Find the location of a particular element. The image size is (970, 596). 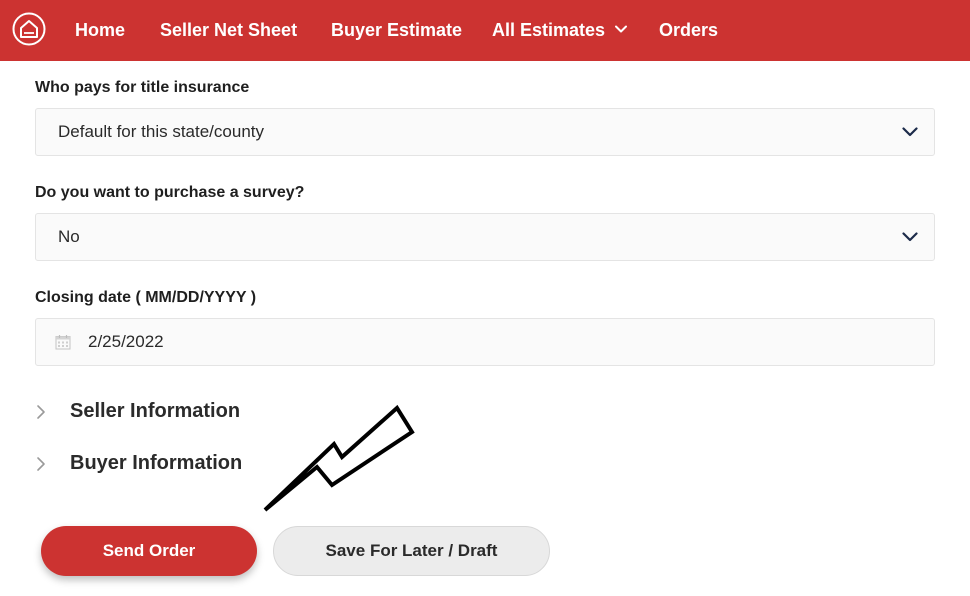

closing-date-field is located at coordinates (485, 342).